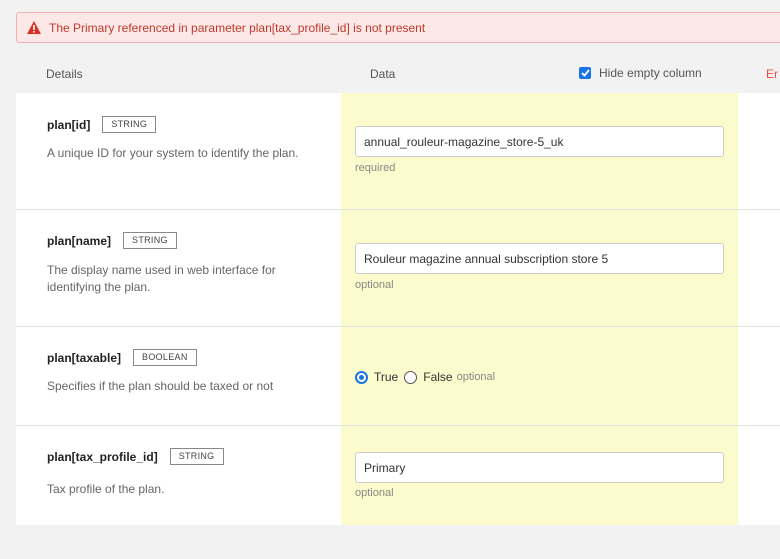 The width and height of the screenshot is (780, 559). I want to click on tax-profile-id-input: Primary, so click(539, 467).